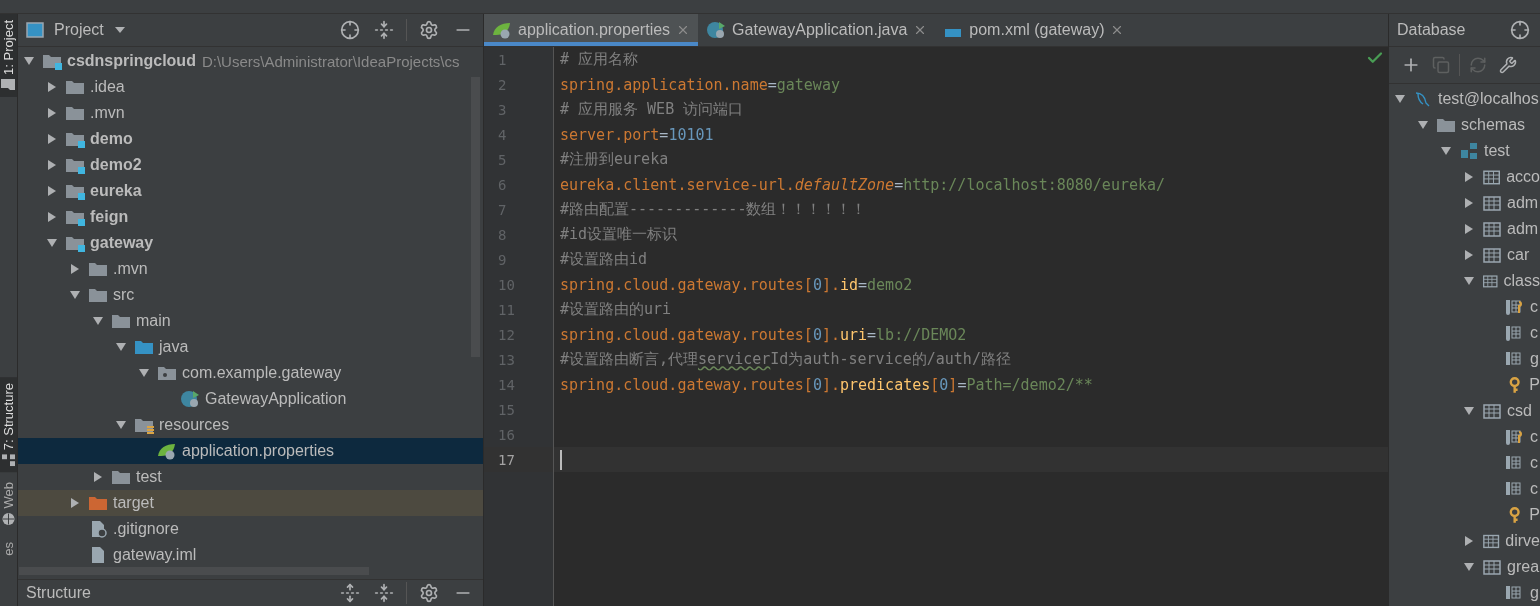 The width and height of the screenshot is (1540, 606). I want to click on tree-item-label: g, so click(1534, 593).